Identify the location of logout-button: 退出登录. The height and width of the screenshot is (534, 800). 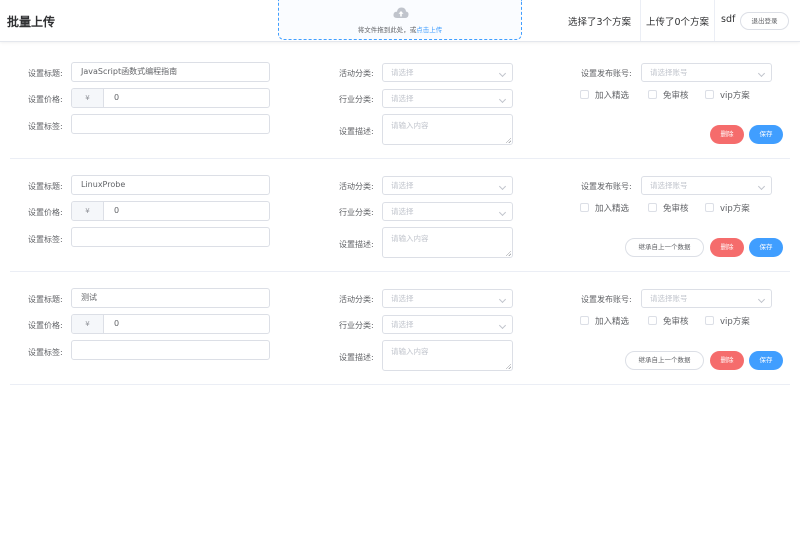
(764, 21).